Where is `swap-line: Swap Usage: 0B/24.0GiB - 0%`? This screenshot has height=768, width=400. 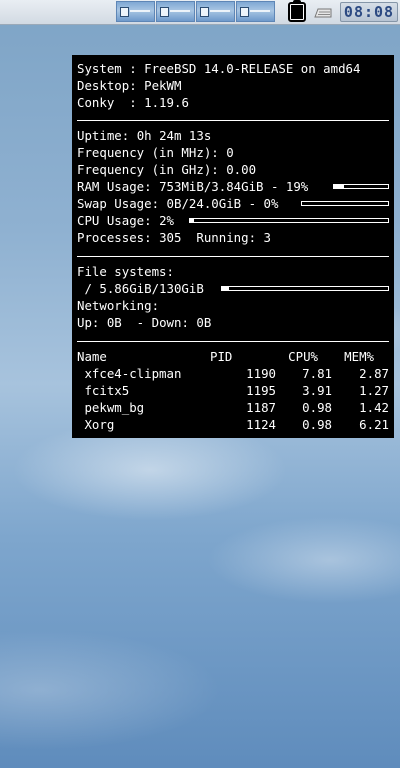
swap-line: Swap Usage: 0B/24.0GiB - 0% is located at coordinates (177, 203).